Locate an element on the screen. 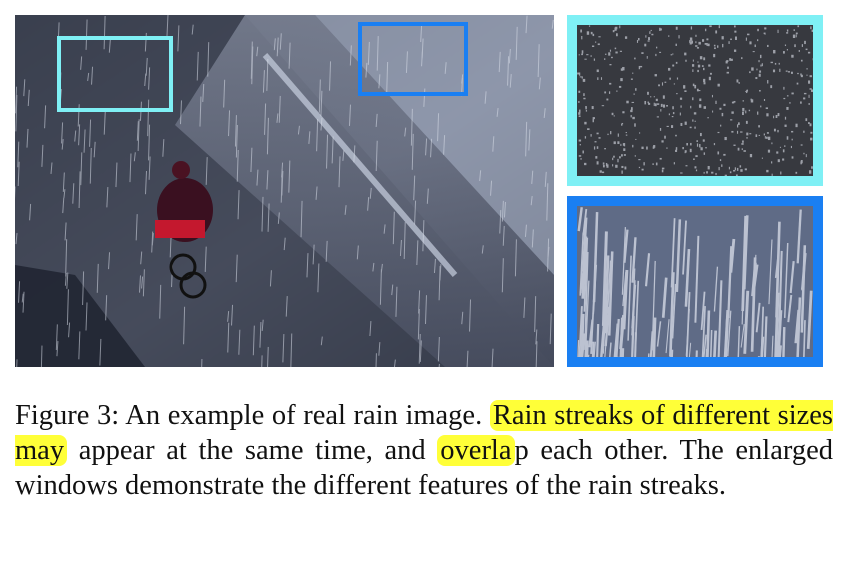 The image size is (846, 564). zoomed-dark-rain-texture is located at coordinates (695, 100).